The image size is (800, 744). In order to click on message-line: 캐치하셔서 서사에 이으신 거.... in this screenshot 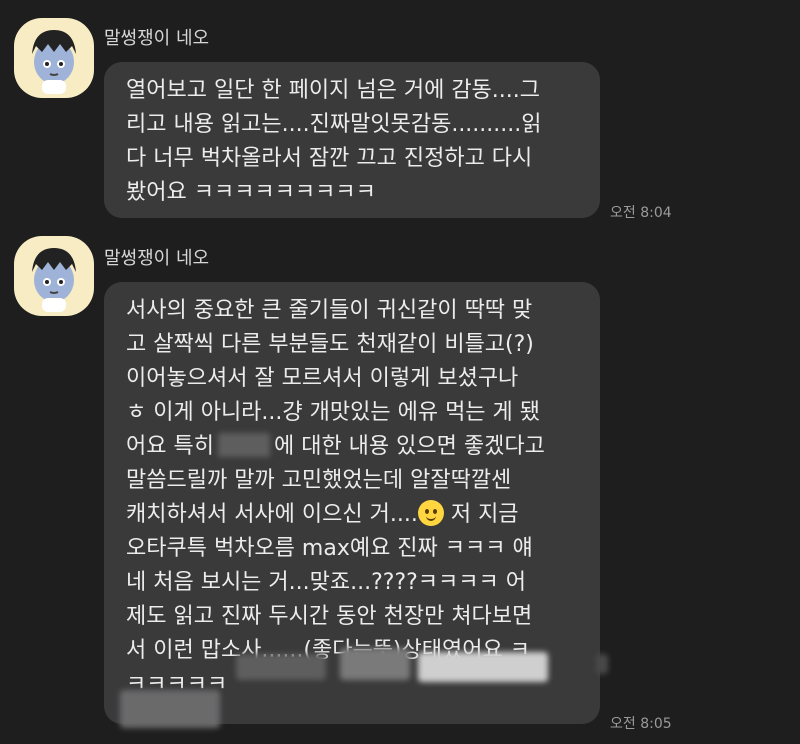, I will do `click(272, 514)`.